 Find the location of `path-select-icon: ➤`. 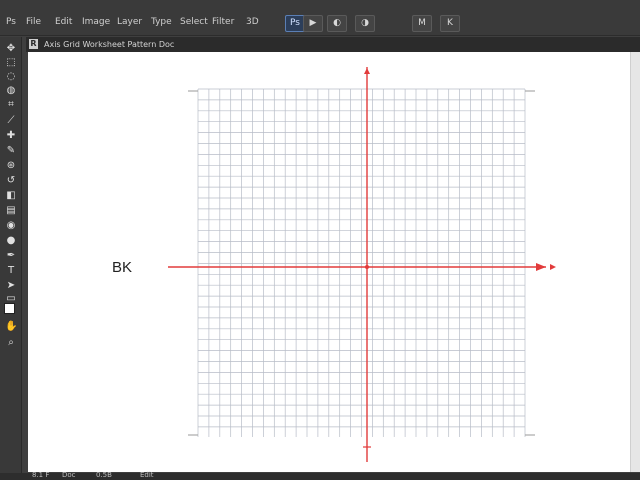

path-select-icon: ➤ is located at coordinates (11, 286).